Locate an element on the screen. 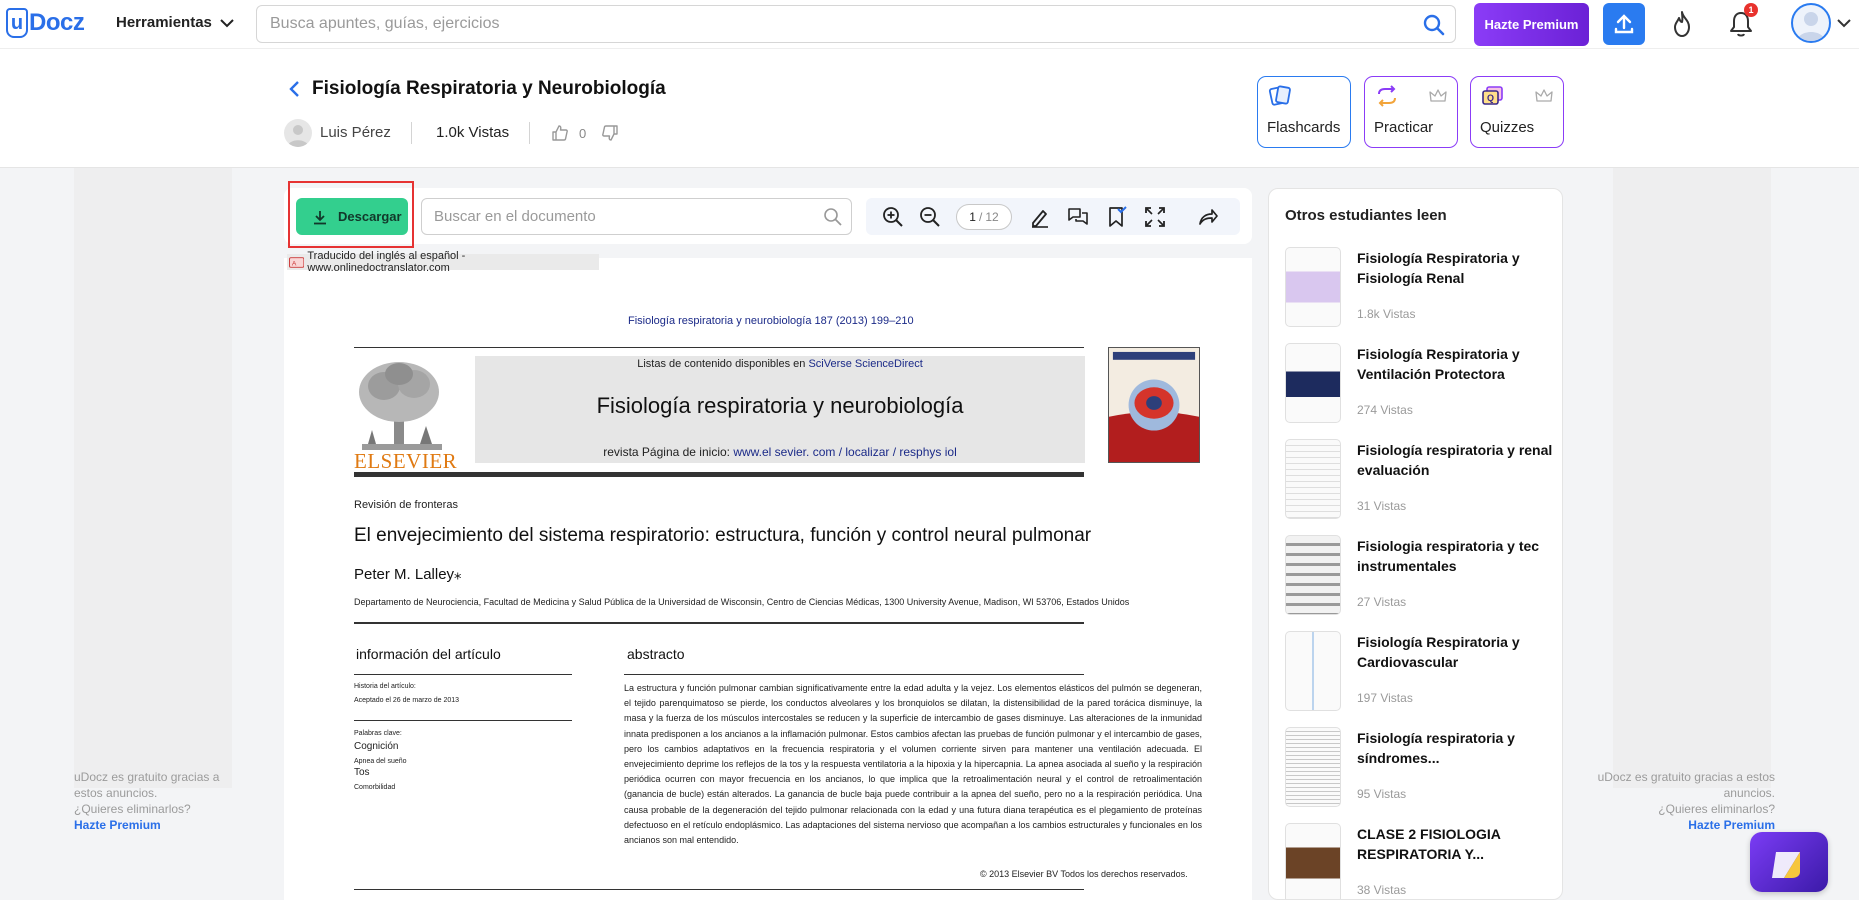 Image resolution: width=1859 pixels, height=900 pixels. back-arrow-icon is located at coordinates (295, 89).